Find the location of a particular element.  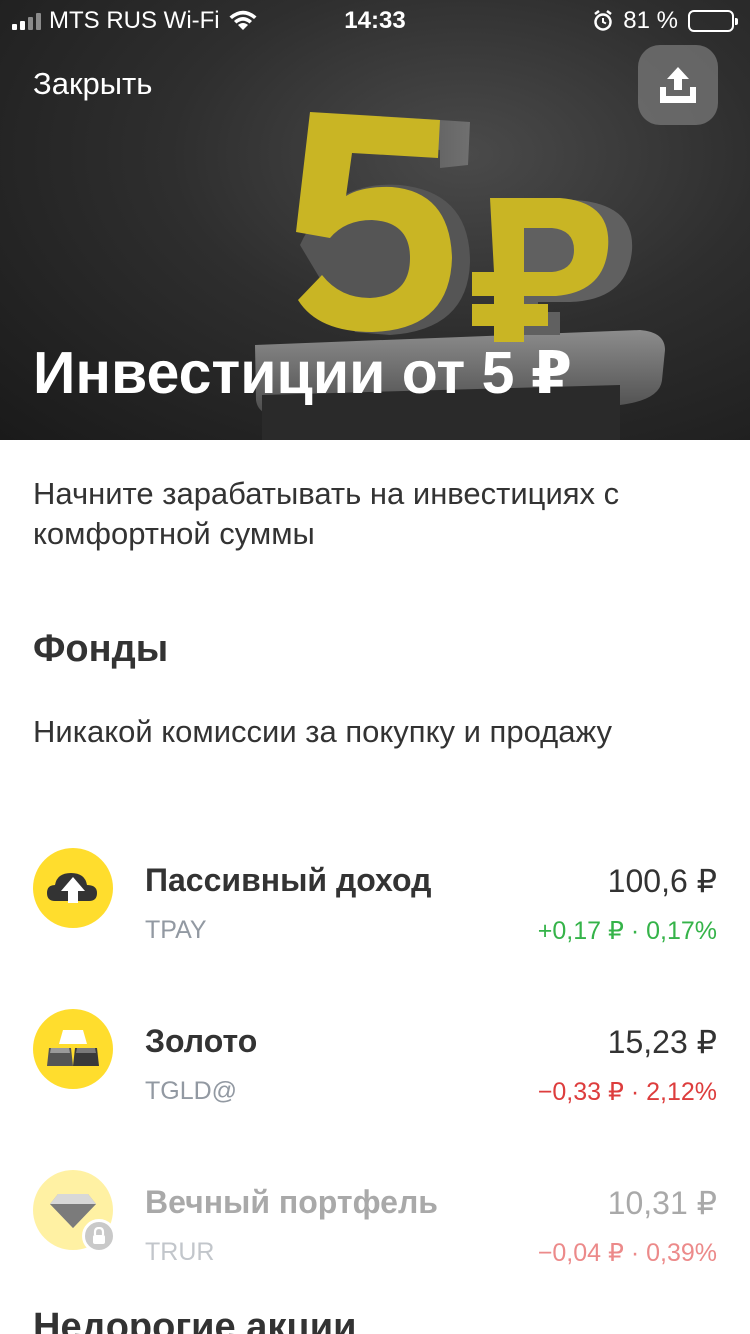

battery-icon is located at coordinates (713, 21).